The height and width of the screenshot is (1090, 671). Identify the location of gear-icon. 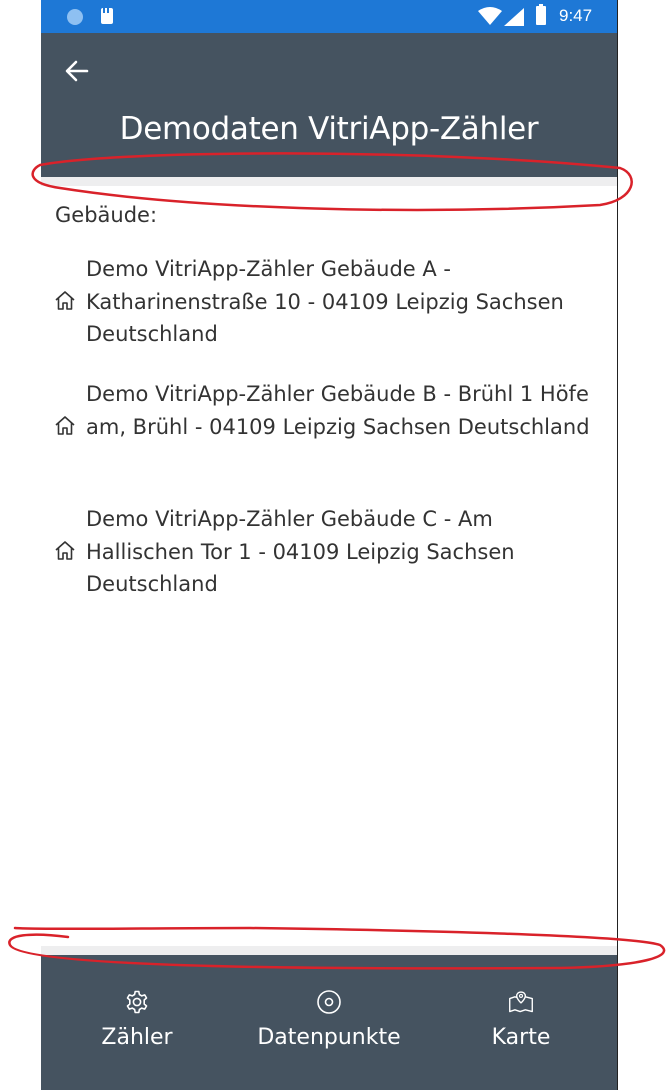
(137, 1002).